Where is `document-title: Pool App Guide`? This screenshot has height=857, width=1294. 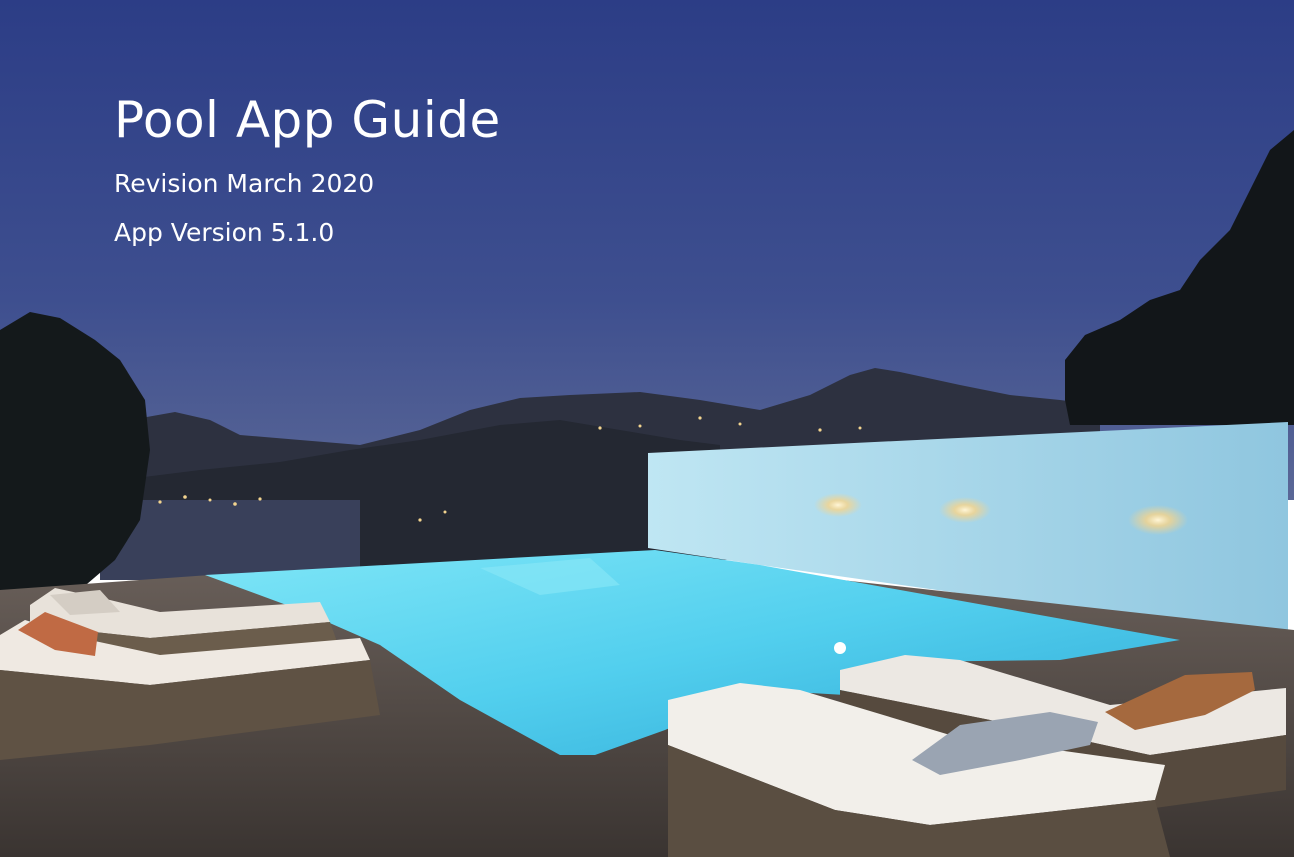
document-title: Pool App Guide is located at coordinates (307, 120).